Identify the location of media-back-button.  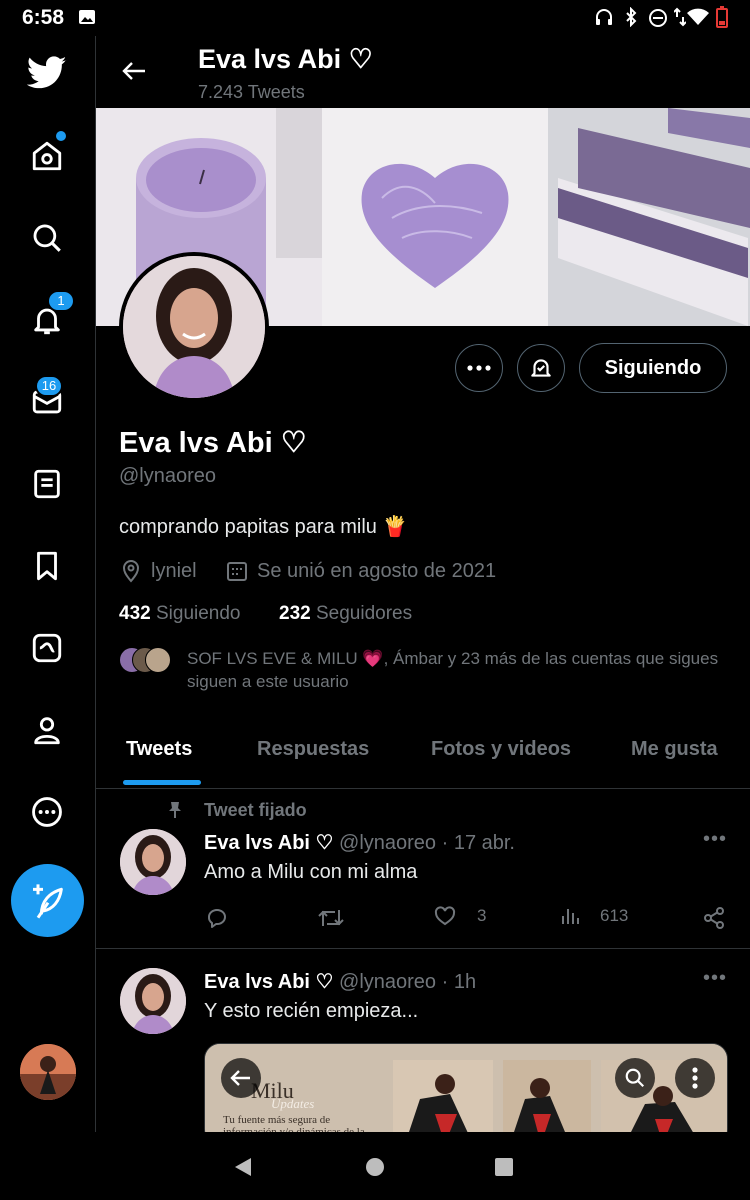
(241, 1078).